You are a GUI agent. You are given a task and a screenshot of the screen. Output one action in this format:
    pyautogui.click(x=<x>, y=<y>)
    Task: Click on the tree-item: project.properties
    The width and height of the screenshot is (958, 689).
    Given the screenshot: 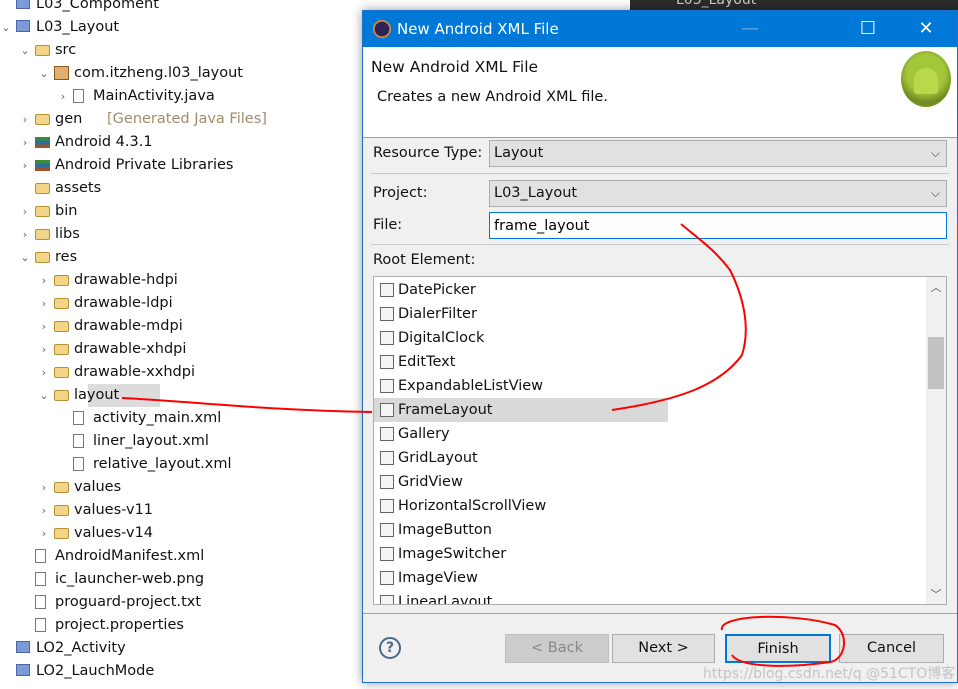 What is the action you would take?
    pyautogui.click(x=180, y=625)
    